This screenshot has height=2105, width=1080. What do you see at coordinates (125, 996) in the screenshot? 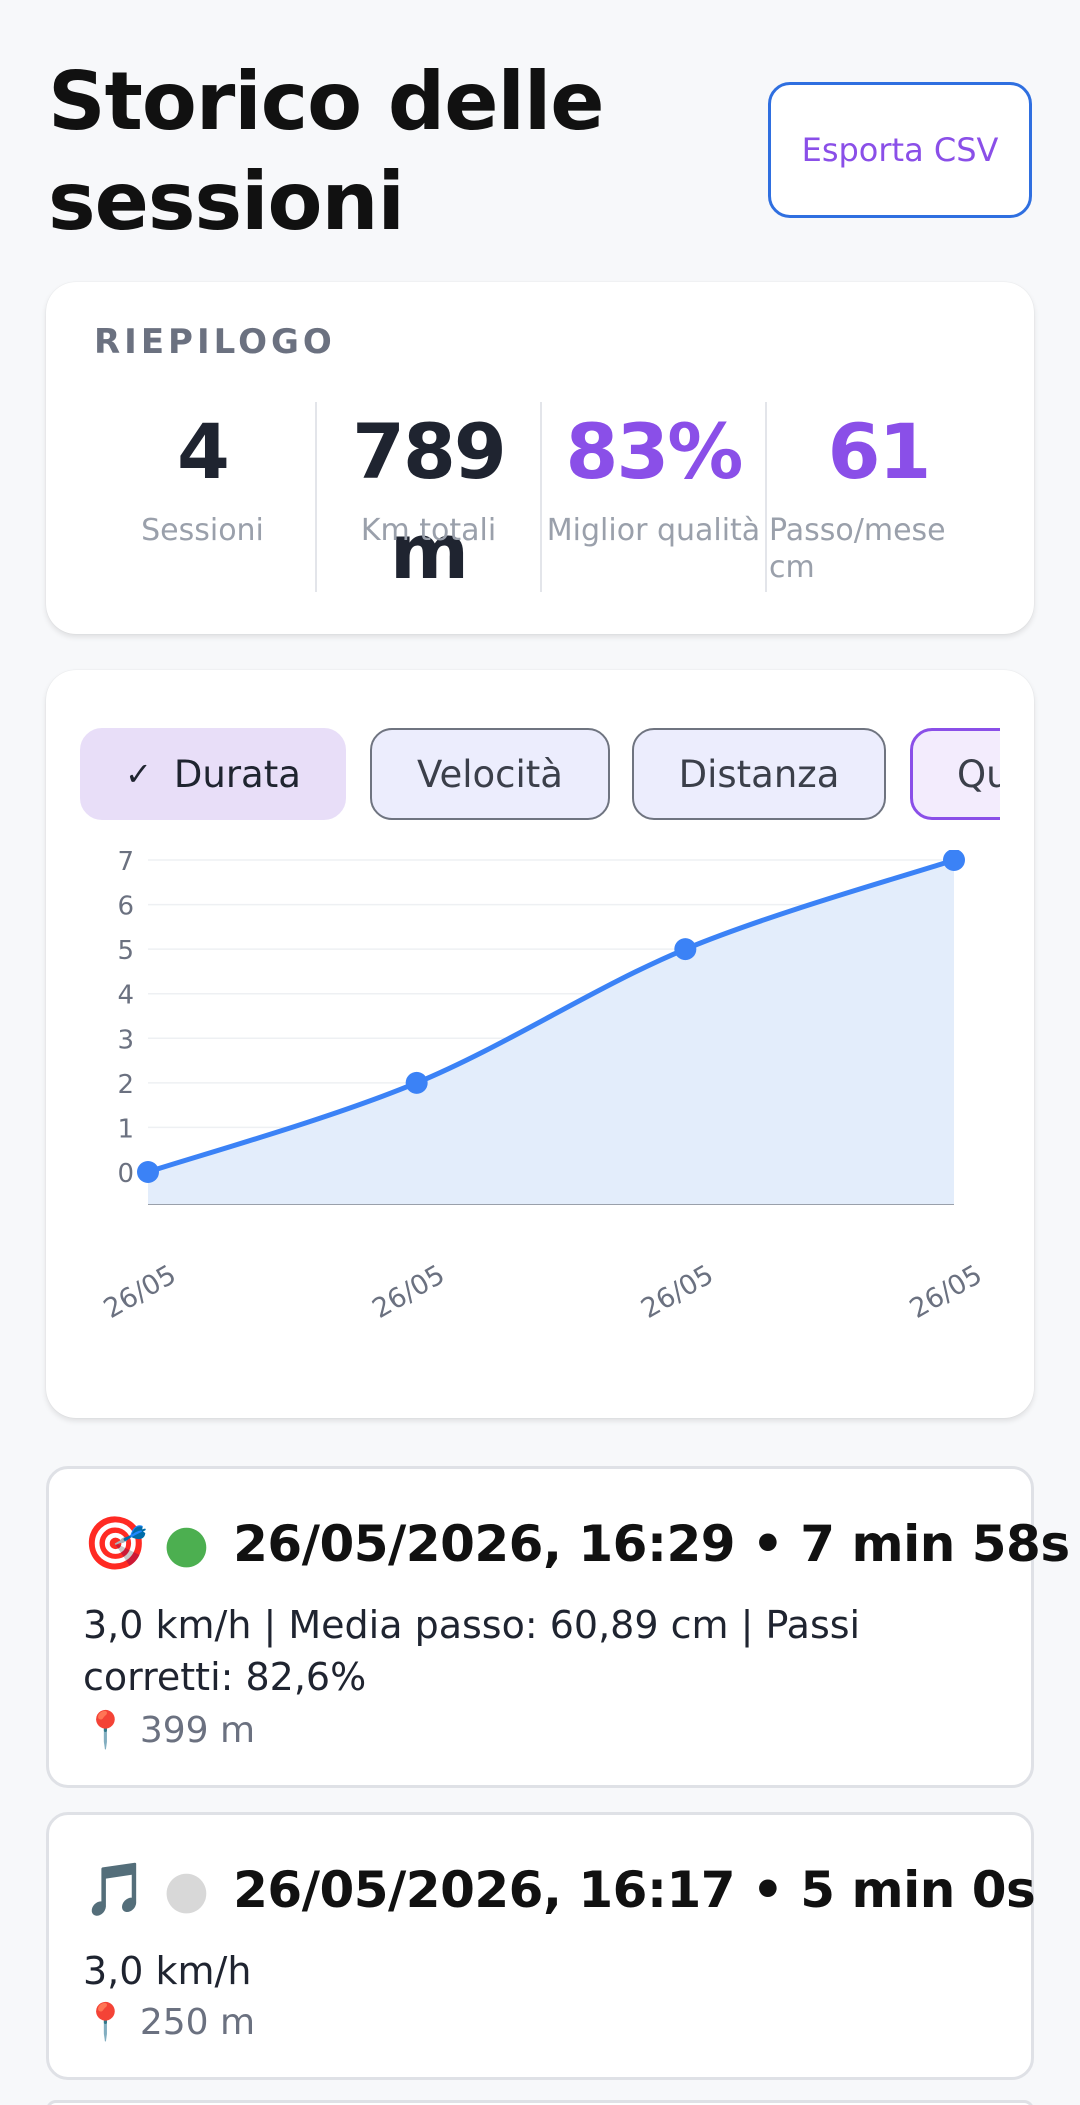
I see `y-tick-label: 4` at bounding box center [125, 996].